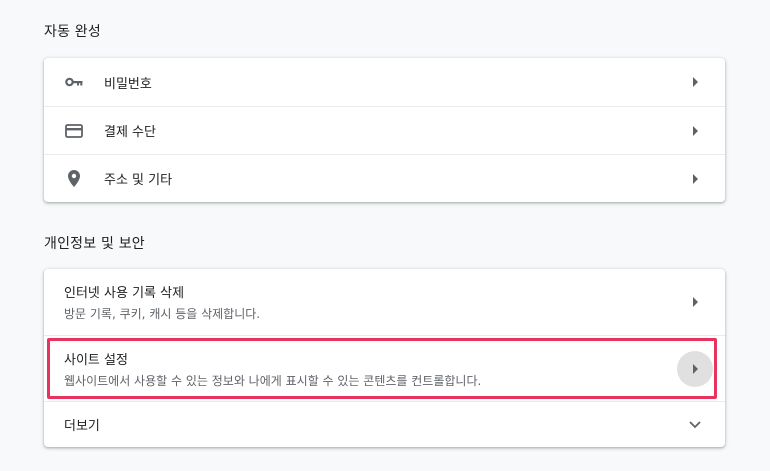  Describe the element at coordinates (74, 179) in the screenshot. I see `location-pin-icon` at that location.